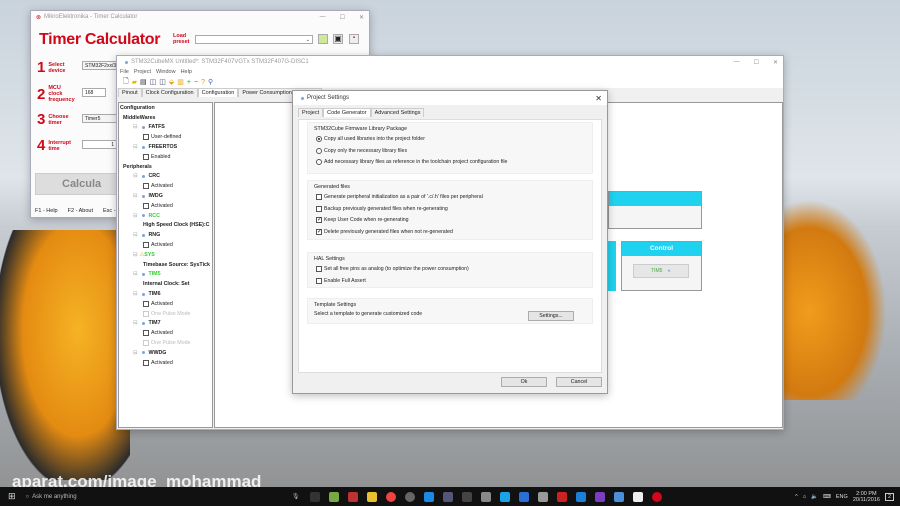 Image resolution: width=900 pixels, height=506 pixels. I want to click on save-as-icon: ◫, so click(162, 82).